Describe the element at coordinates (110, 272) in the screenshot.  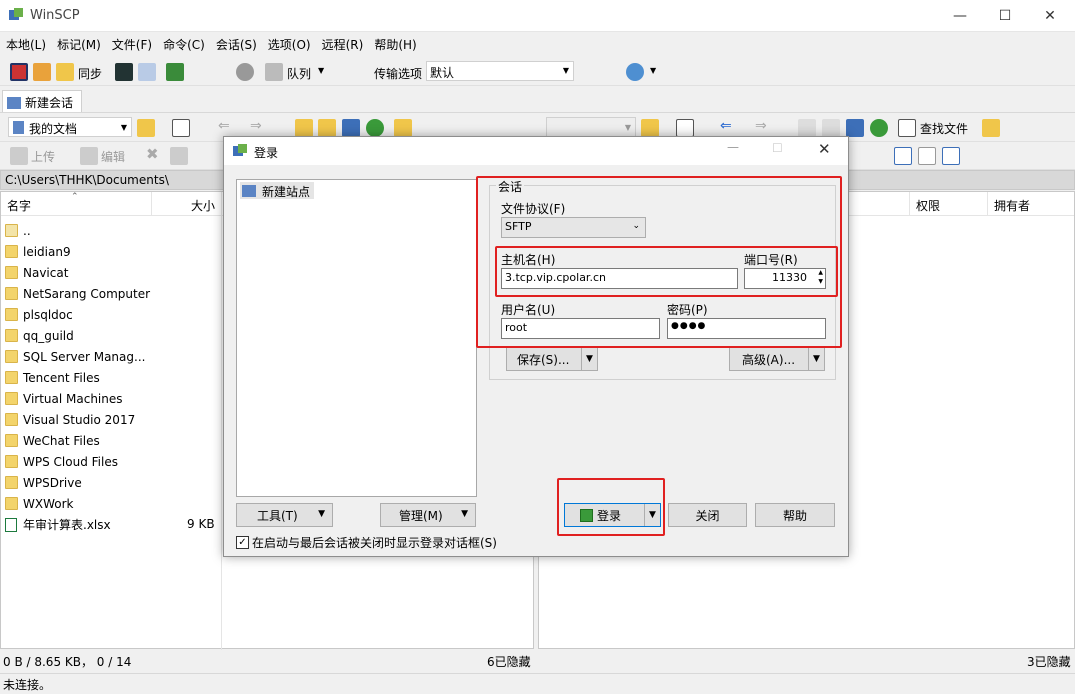
I see `list-item: Navicat` at that location.